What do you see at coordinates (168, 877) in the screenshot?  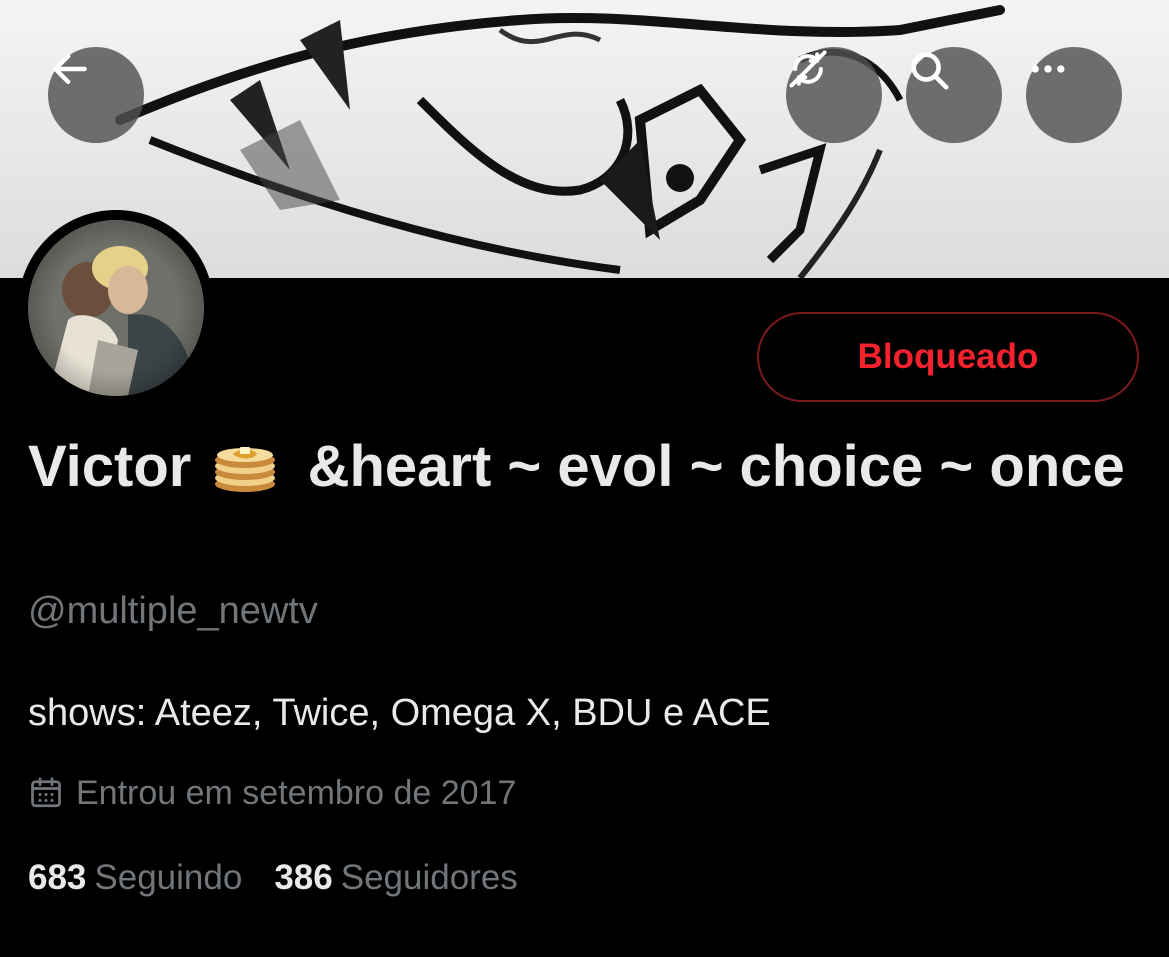 I see `following-label: Seguindo` at bounding box center [168, 877].